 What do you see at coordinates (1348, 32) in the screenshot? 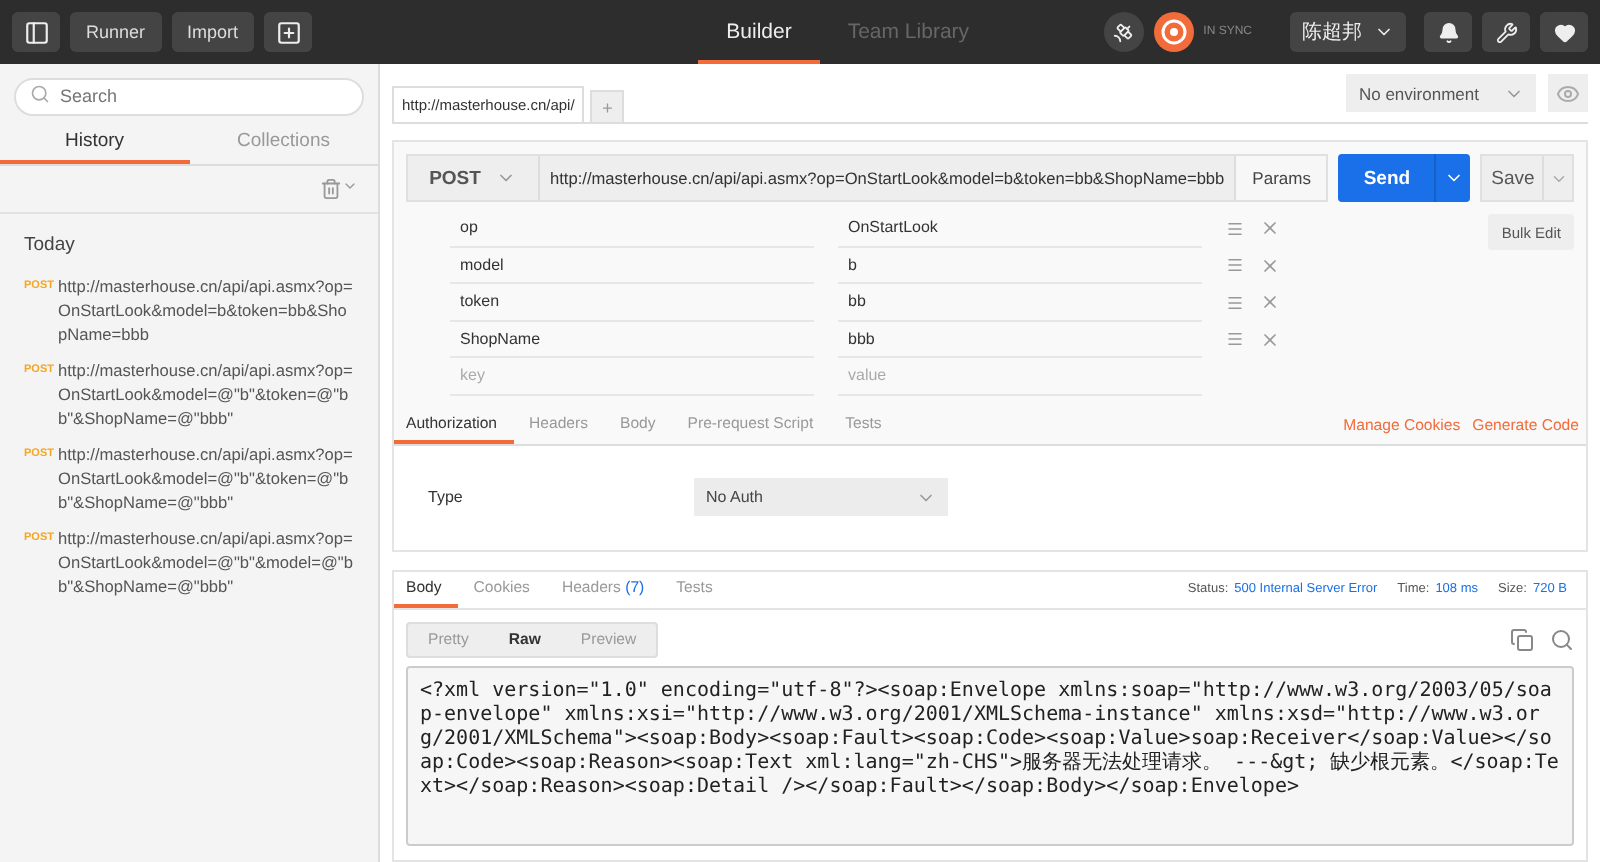
I see `user-menu: 陈超邦` at bounding box center [1348, 32].